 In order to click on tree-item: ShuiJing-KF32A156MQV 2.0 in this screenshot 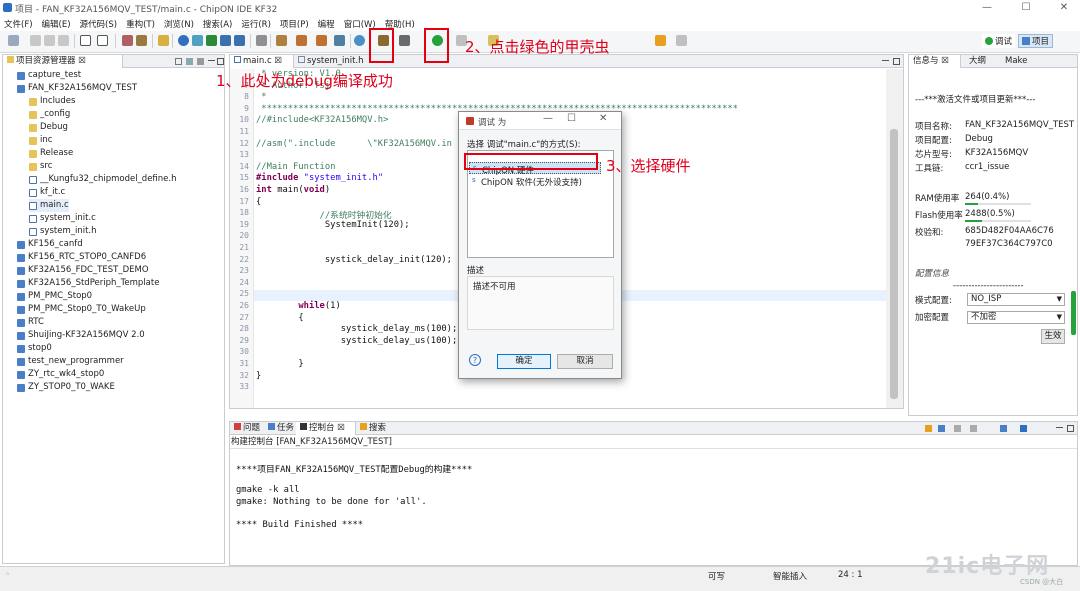, I will do `click(81, 335)`.